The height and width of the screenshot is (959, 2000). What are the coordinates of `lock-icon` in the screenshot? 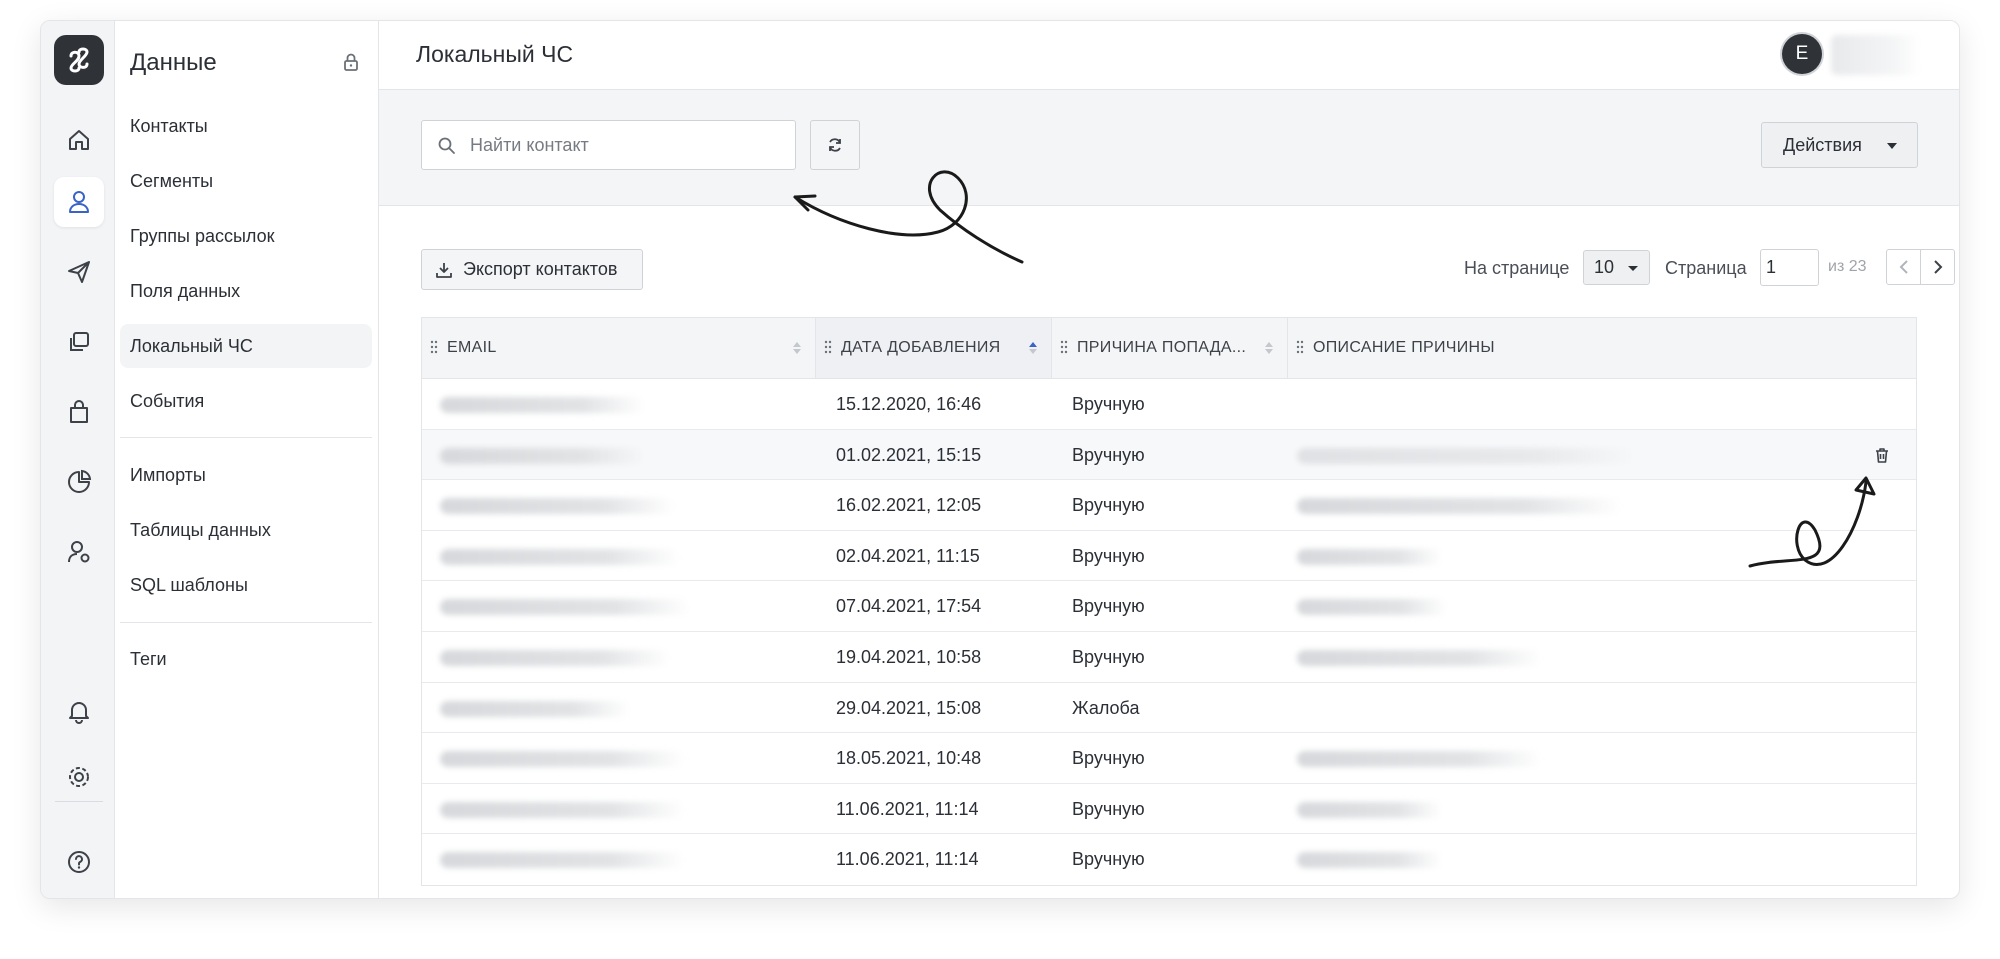 It's located at (351, 62).